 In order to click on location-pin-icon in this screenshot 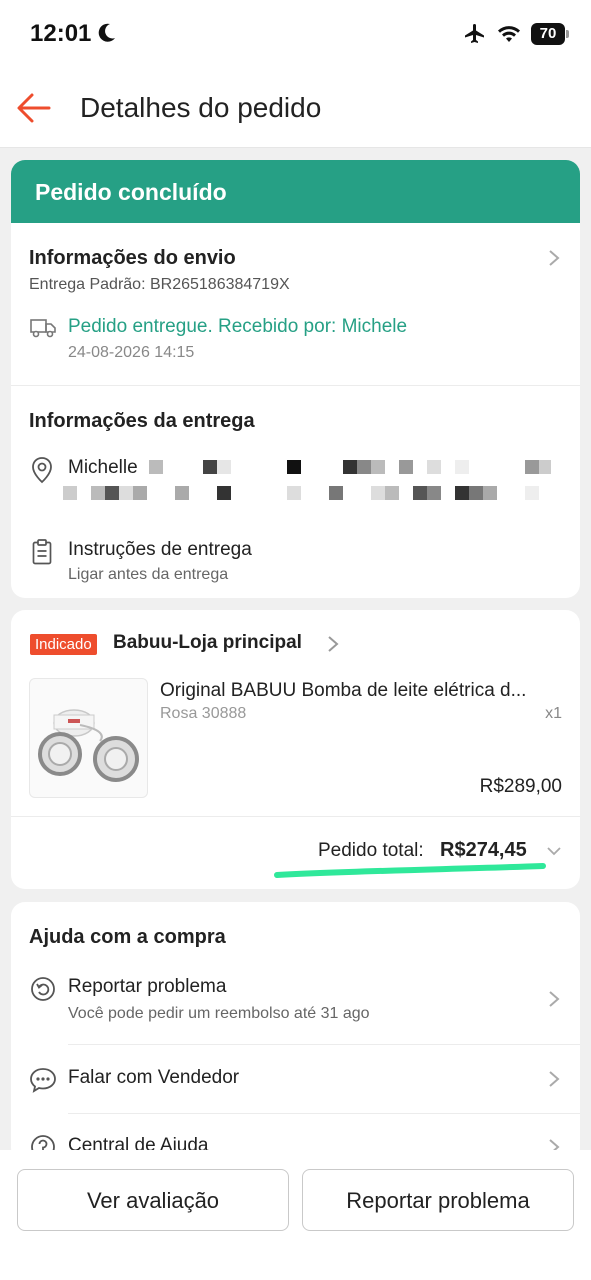, I will do `click(42, 470)`.